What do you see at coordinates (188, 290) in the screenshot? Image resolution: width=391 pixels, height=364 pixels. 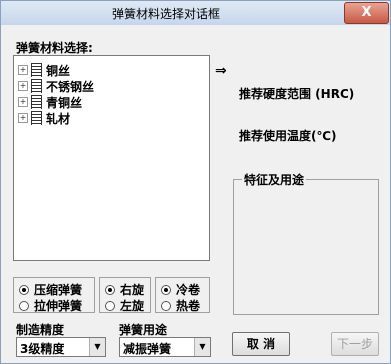 I see `radio-label: 冷卷` at bounding box center [188, 290].